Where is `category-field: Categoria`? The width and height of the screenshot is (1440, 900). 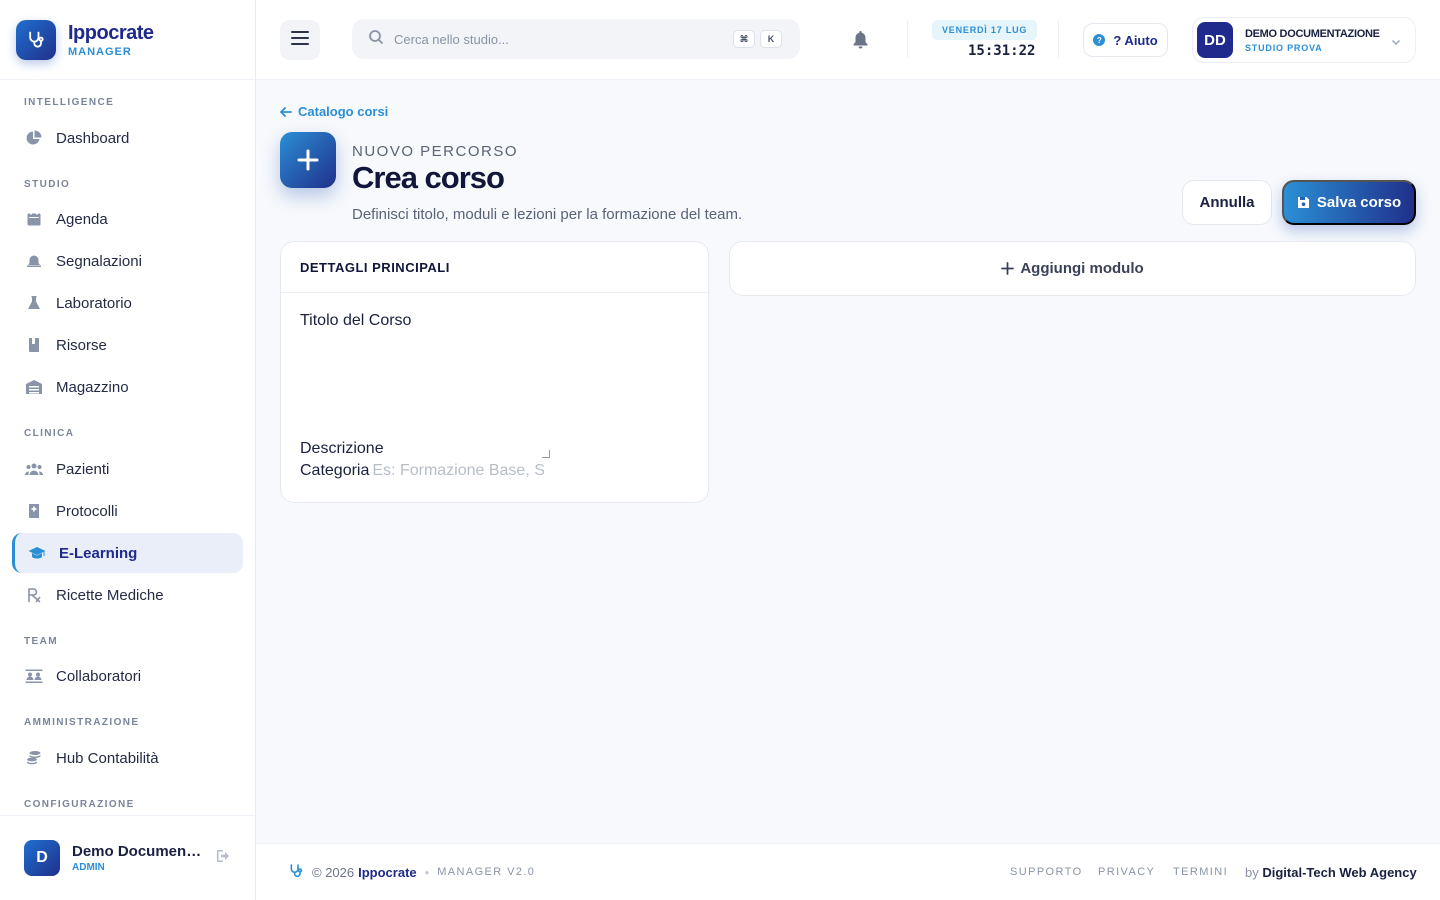 category-field: Categoria is located at coordinates (422, 471).